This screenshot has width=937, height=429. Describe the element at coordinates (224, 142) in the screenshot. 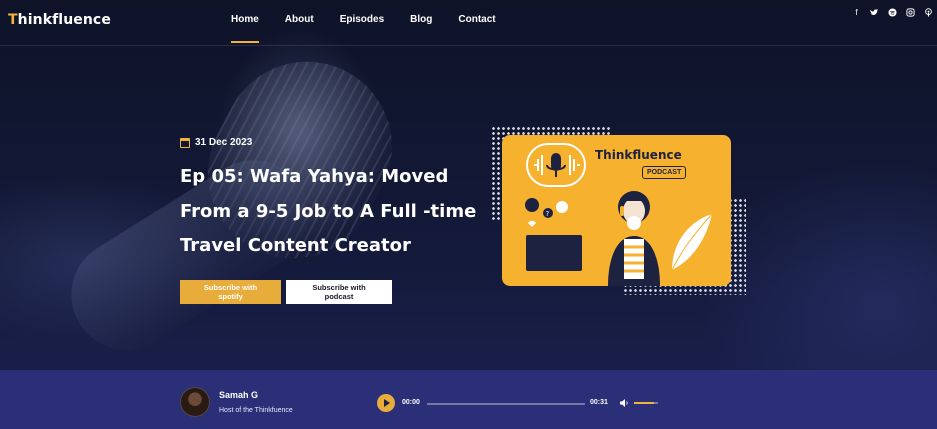

I see `episode-date-text: 31 Dec 2023` at that location.